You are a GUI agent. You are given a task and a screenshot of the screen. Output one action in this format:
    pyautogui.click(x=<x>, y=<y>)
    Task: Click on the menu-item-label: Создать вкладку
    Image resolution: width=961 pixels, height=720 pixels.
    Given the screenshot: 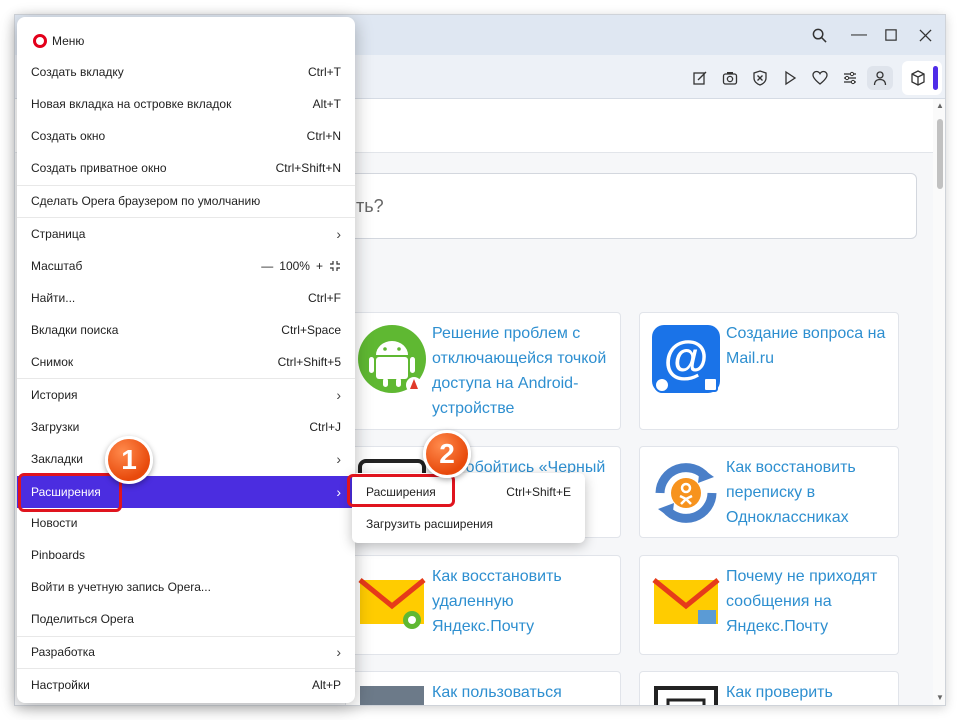 What is the action you would take?
    pyautogui.click(x=77, y=72)
    